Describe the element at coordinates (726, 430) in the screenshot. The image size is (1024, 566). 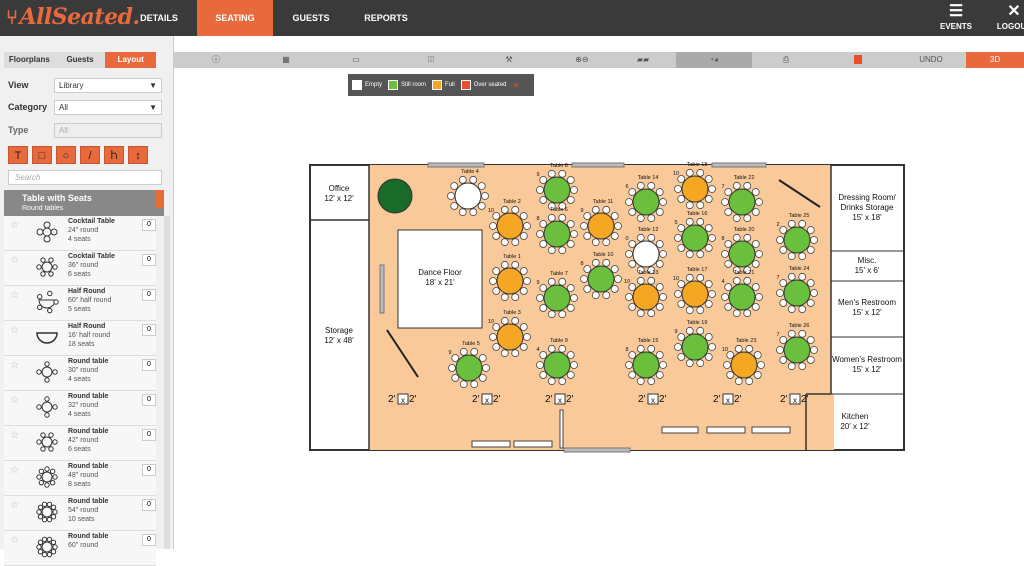
I see `buffet-table` at that location.